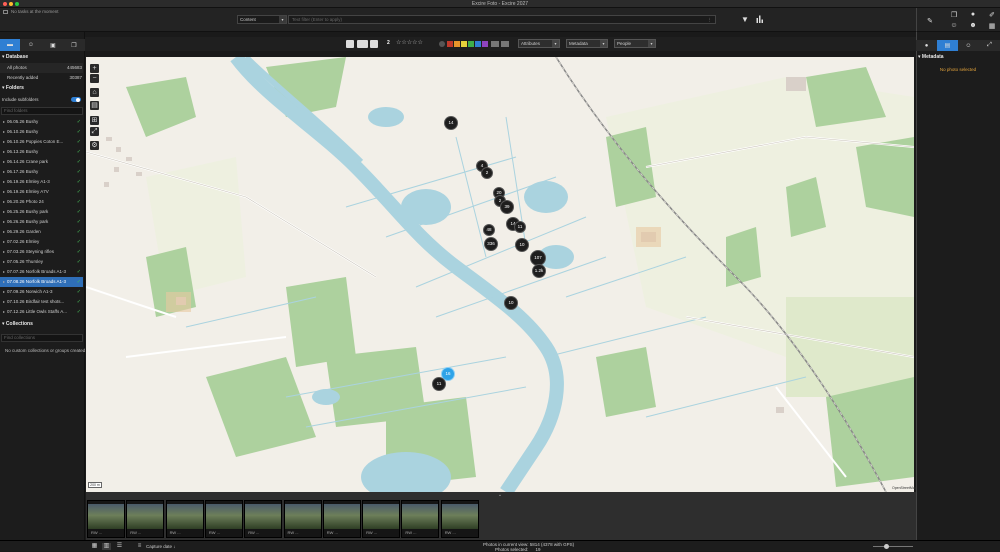 The image size is (1000, 552). Describe the element at coordinates (31, 45) in the screenshot. I see `people-tab-icon: ☺` at that location.